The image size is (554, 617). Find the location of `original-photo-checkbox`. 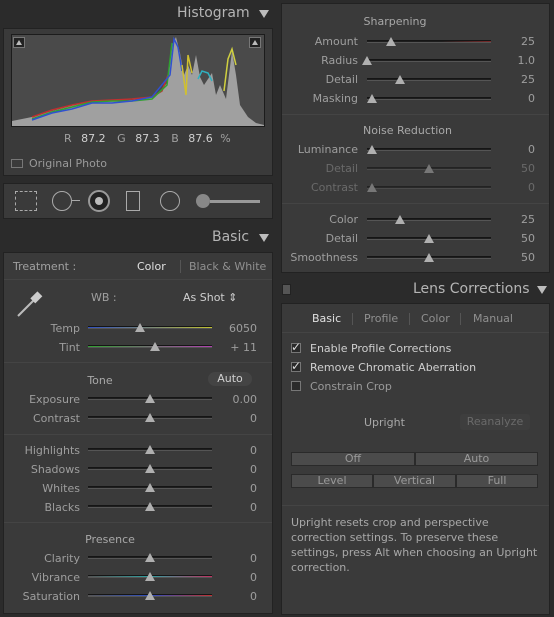

original-photo-checkbox is located at coordinates (17, 163).